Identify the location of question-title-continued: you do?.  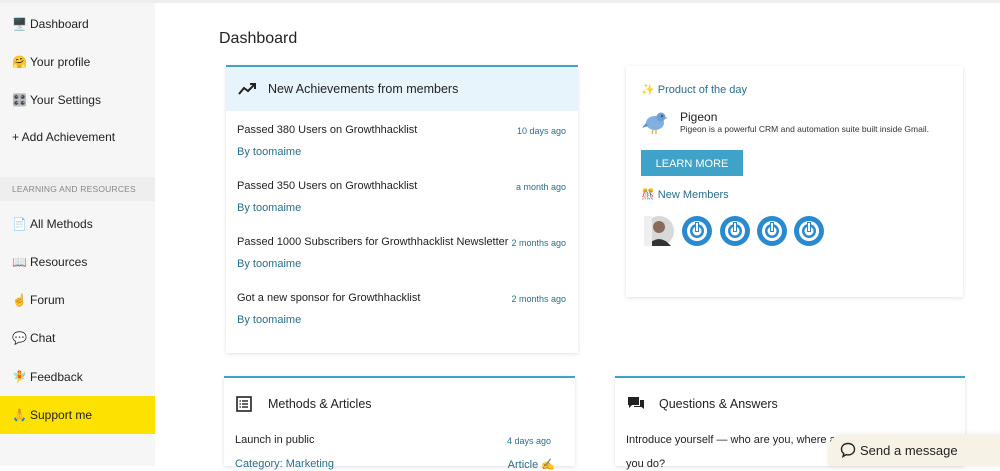
(645, 464).